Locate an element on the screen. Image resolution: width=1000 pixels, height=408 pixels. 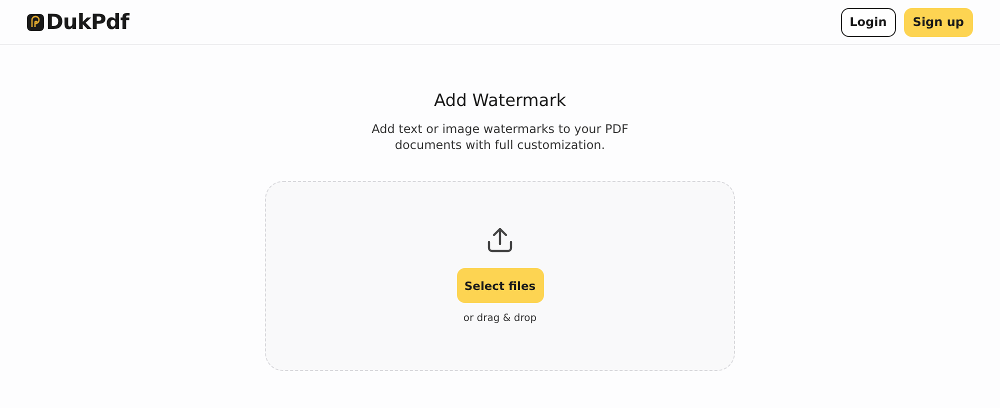
upload-icon is located at coordinates (500, 240).